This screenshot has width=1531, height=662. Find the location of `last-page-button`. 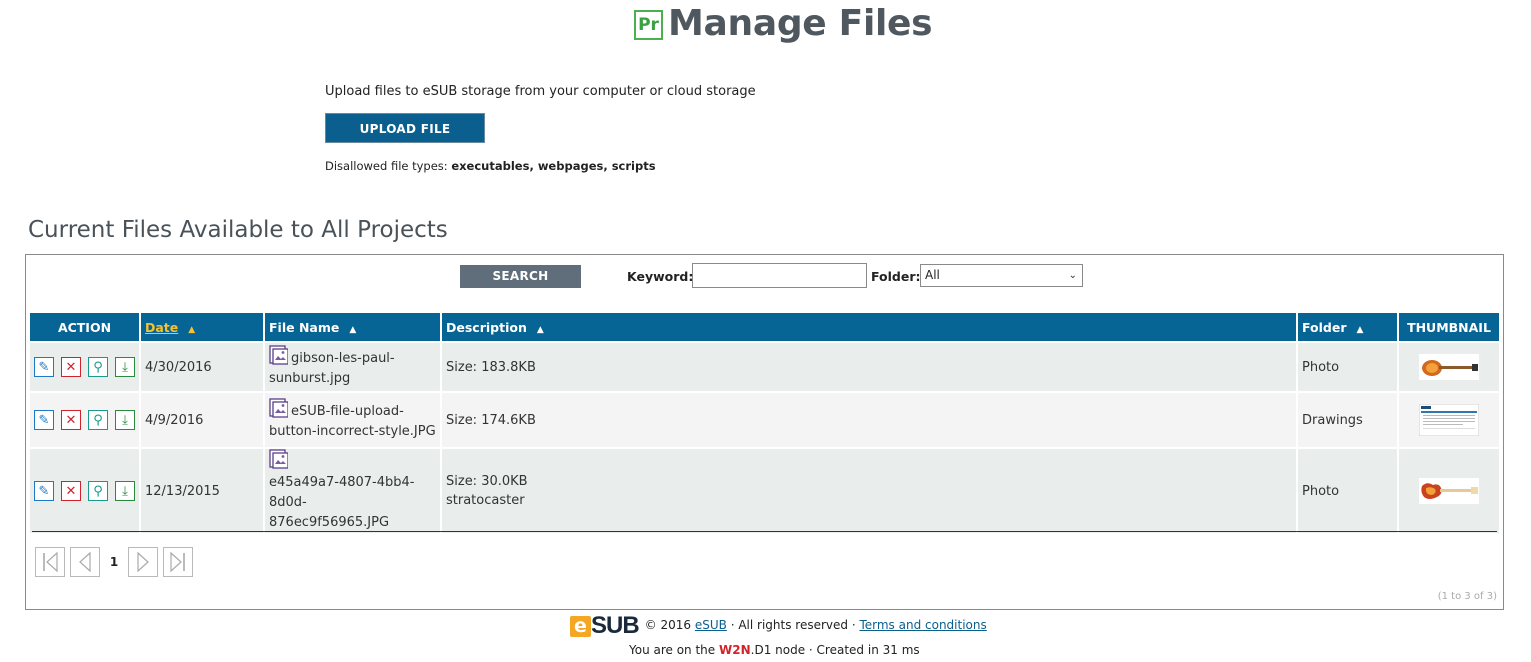

last-page-button is located at coordinates (178, 562).